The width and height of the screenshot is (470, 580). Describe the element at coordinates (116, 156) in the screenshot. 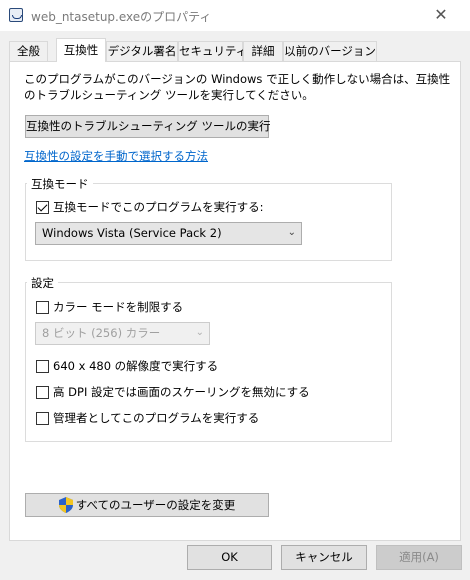

I see `manual-settings-link: 互換性の設定を手動で選択する方法` at that location.